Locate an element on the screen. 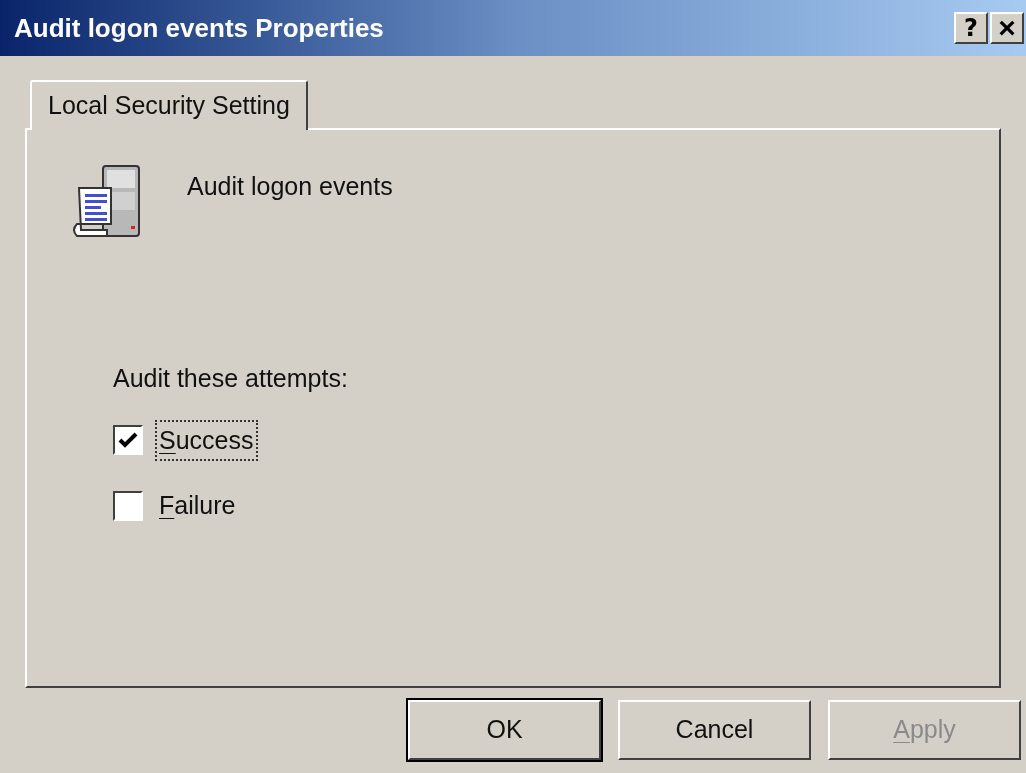 The height and width of the screenshot is (773, 1026). section-label: Audit these attempts: is located at coordinates (231, 378).